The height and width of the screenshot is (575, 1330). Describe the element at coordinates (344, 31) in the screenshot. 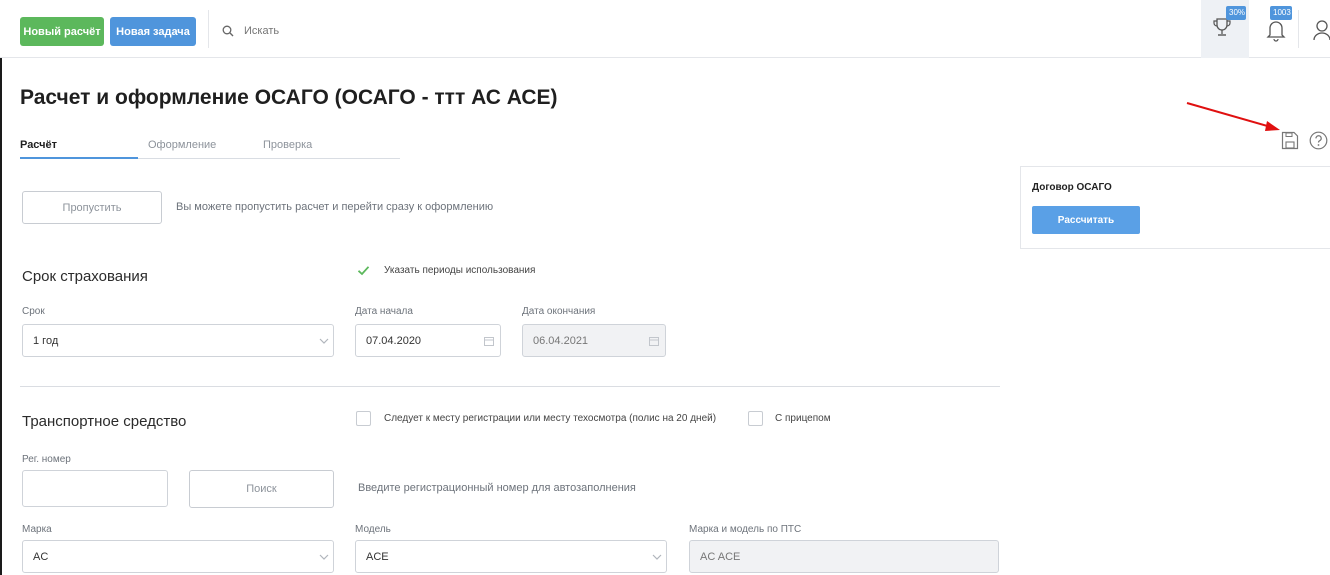

I see `search-input` at that location.